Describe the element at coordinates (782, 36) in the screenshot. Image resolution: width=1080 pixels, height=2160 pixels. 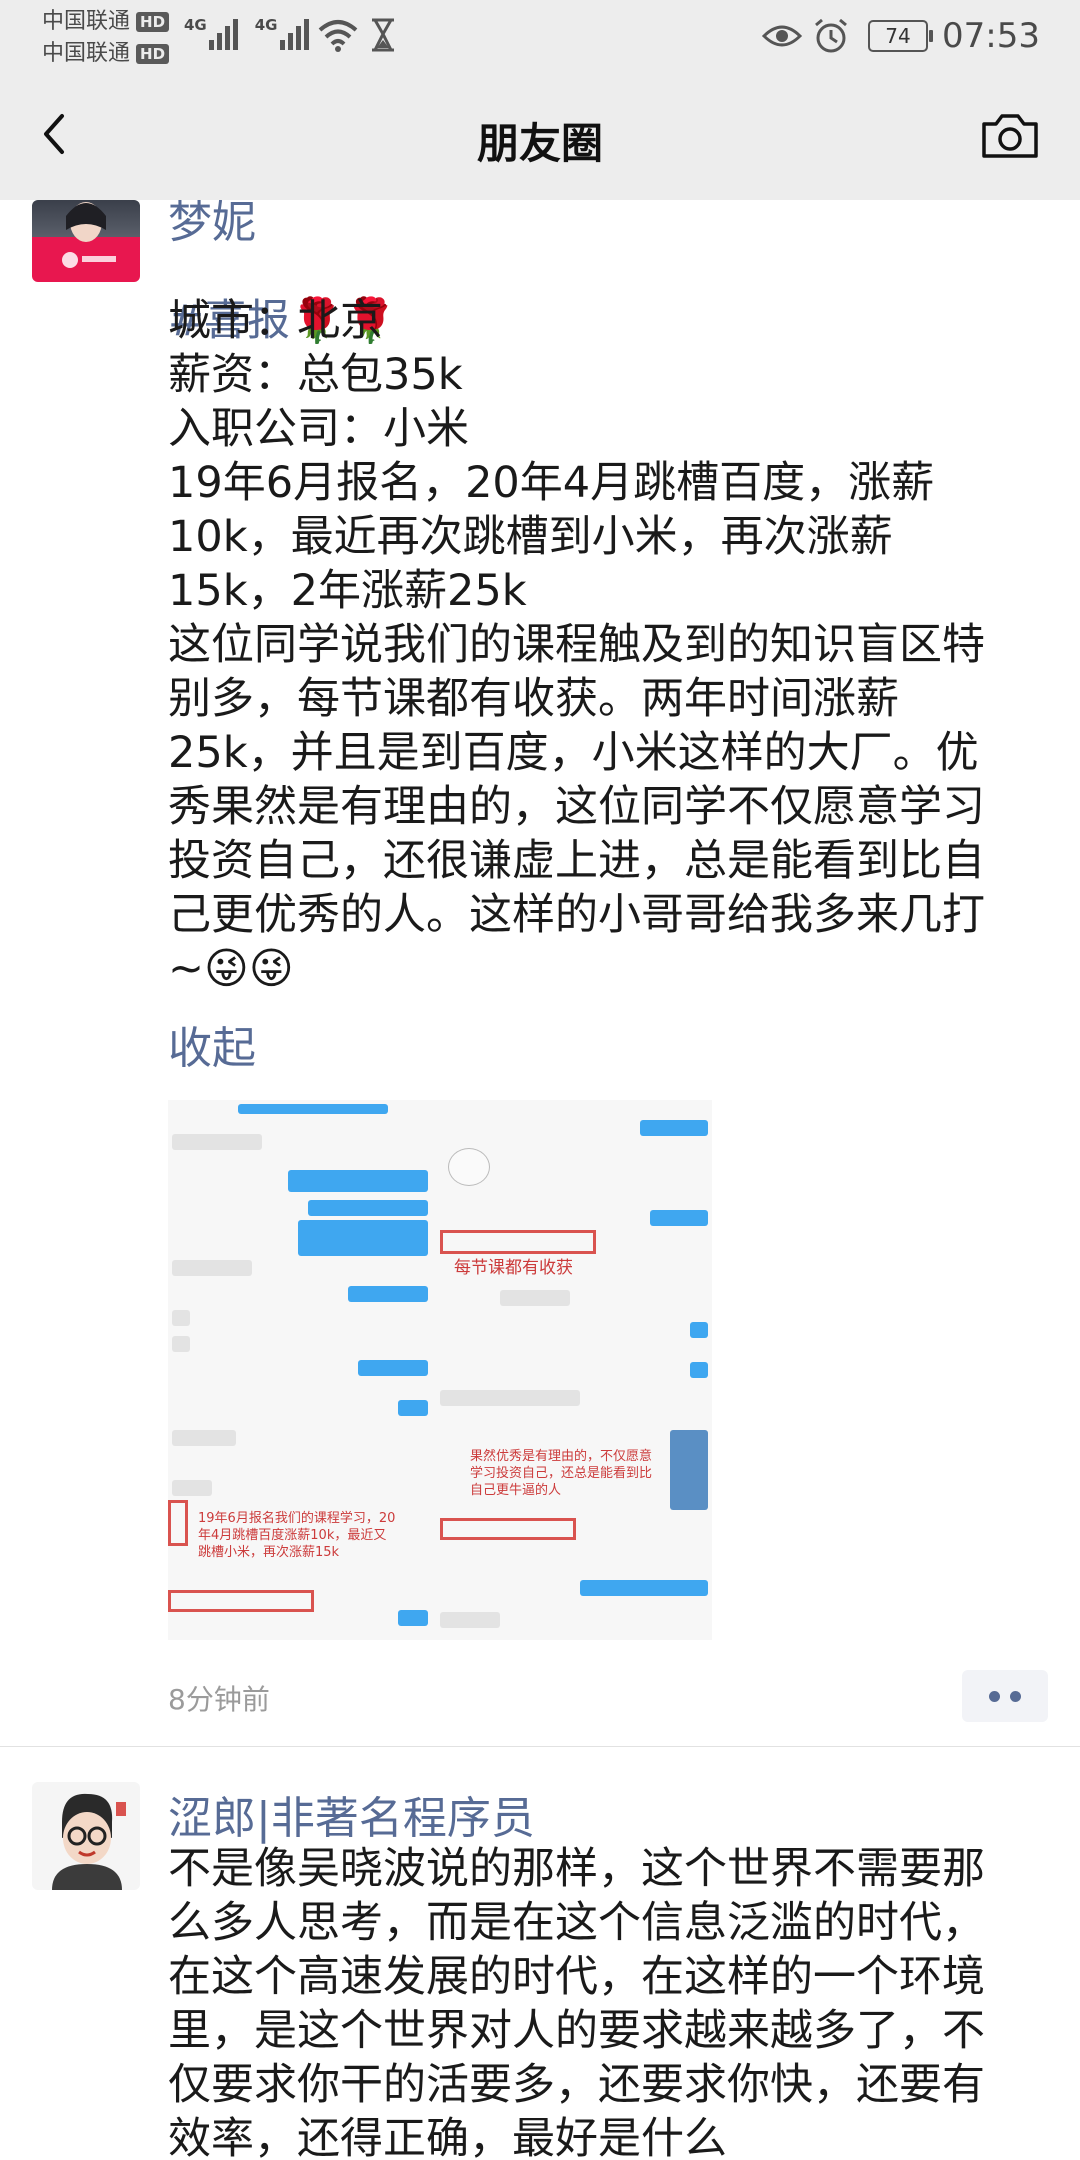
I see `eye-icon` at that location.